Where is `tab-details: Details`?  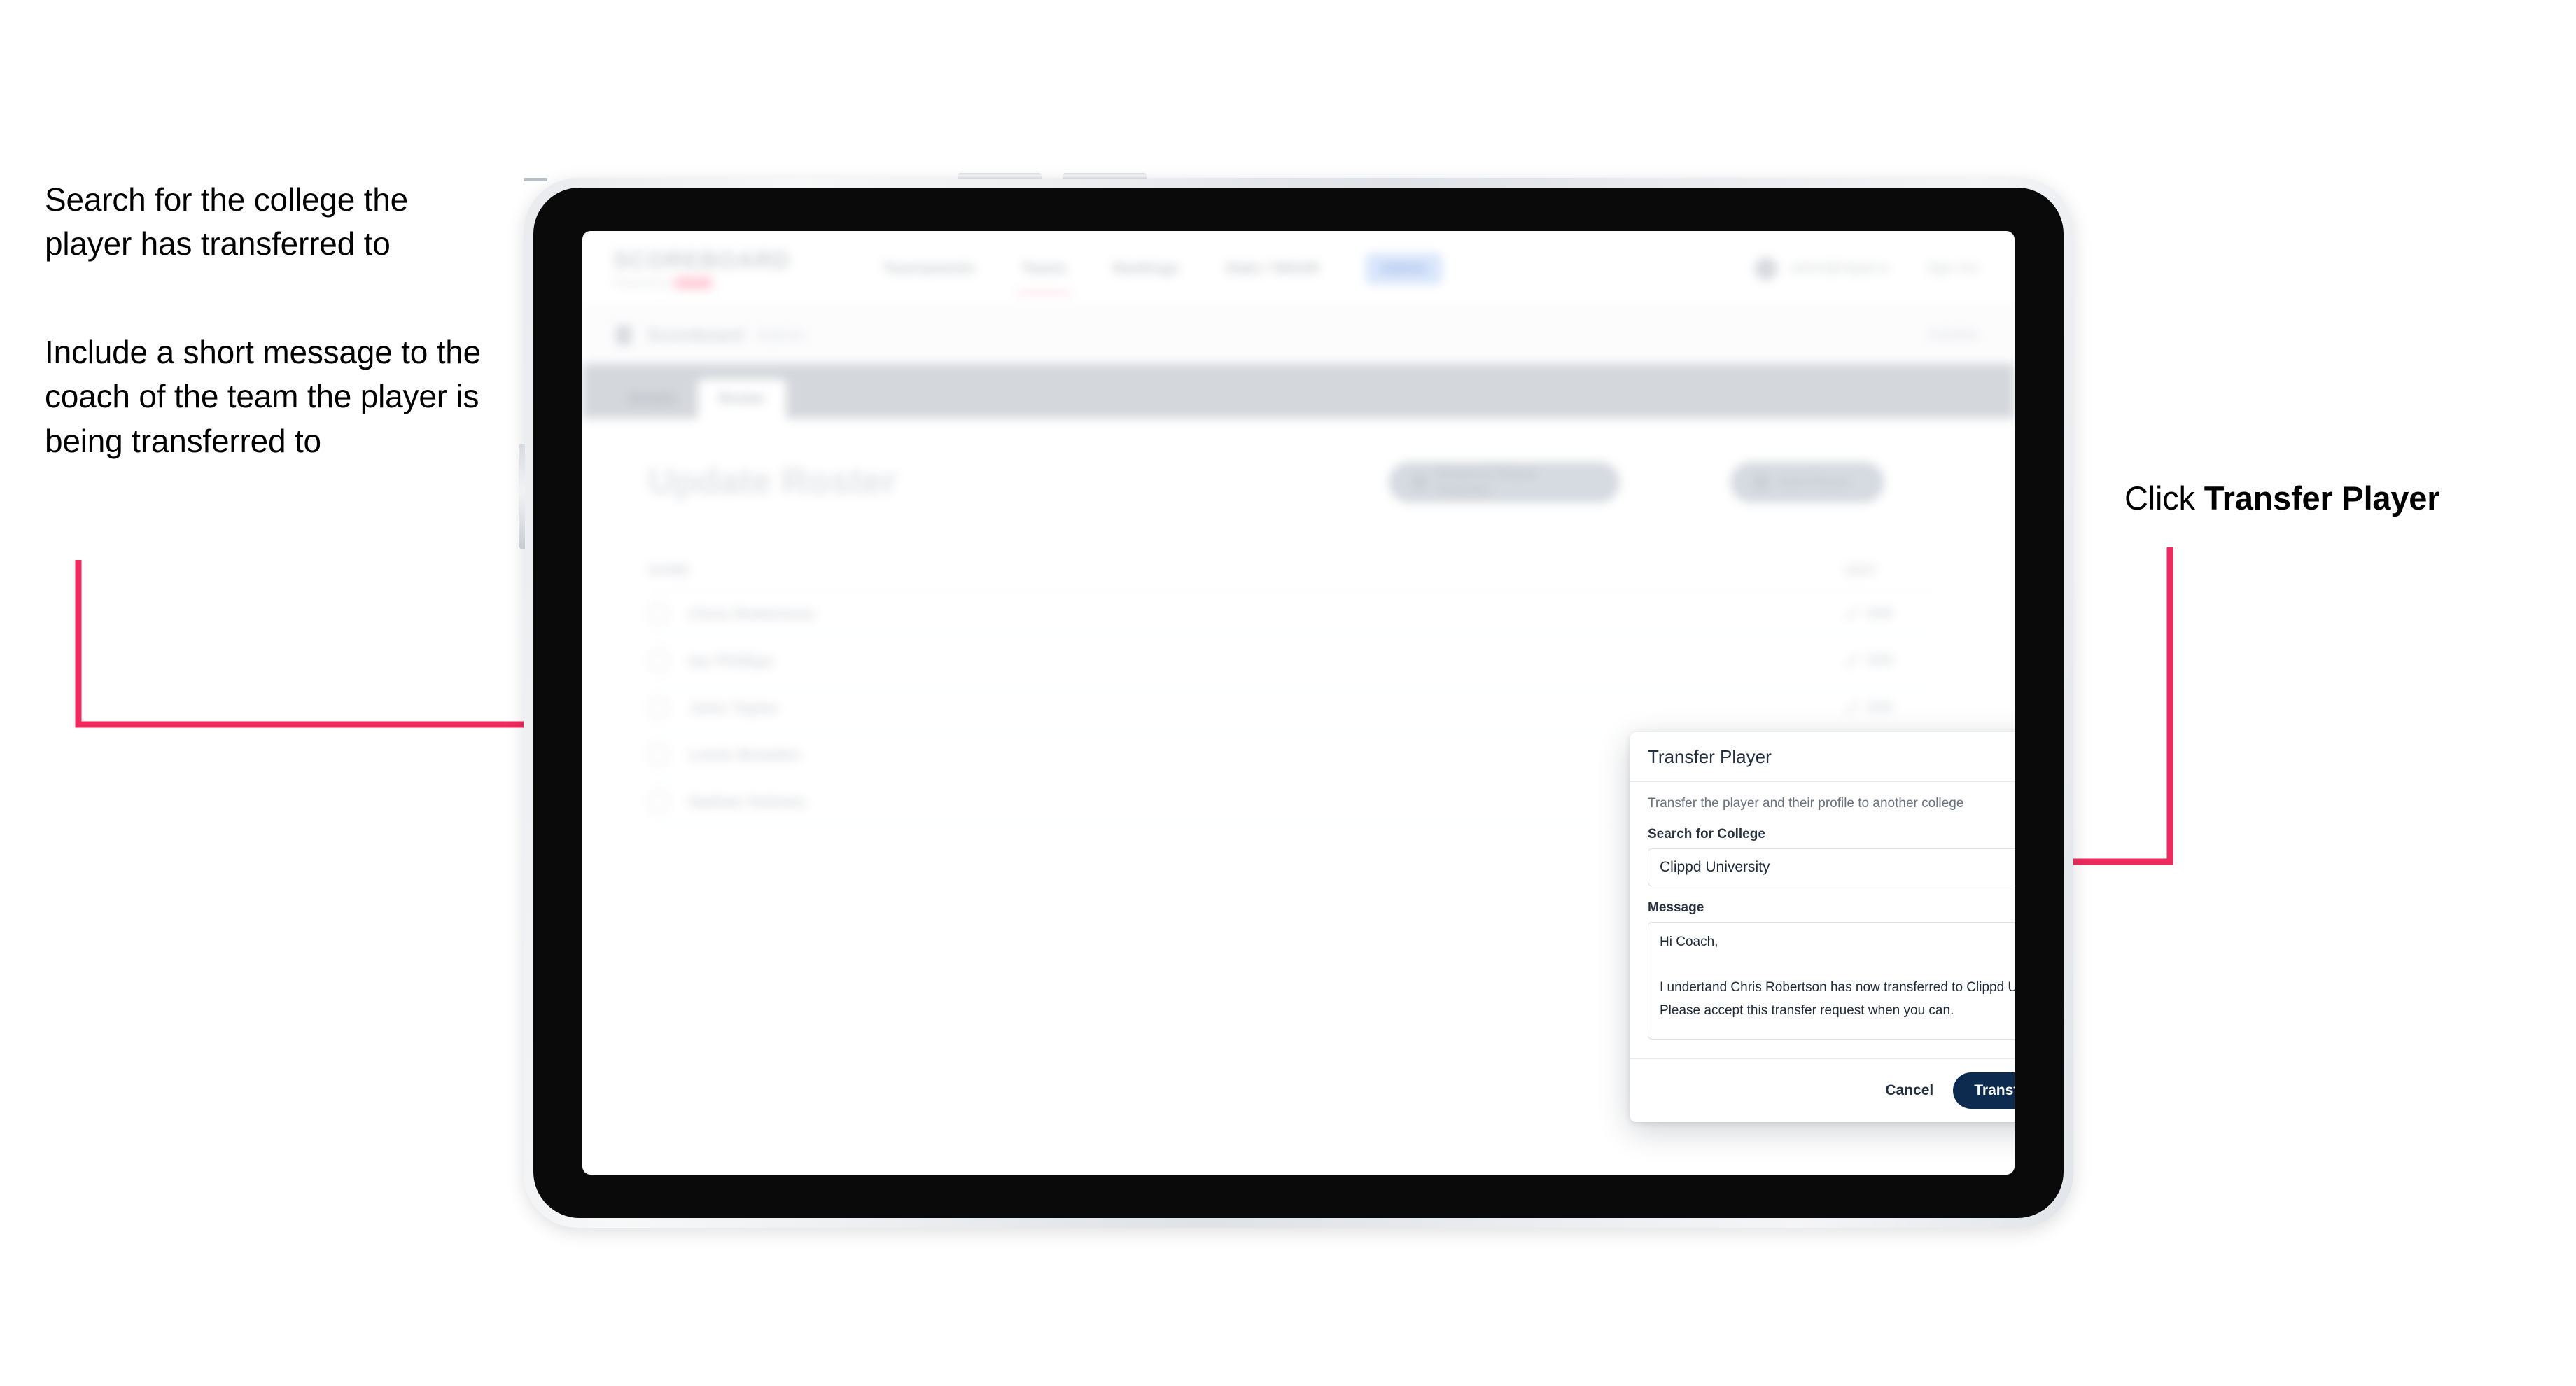
tab-details: Details is located at coordinates (653, 399).